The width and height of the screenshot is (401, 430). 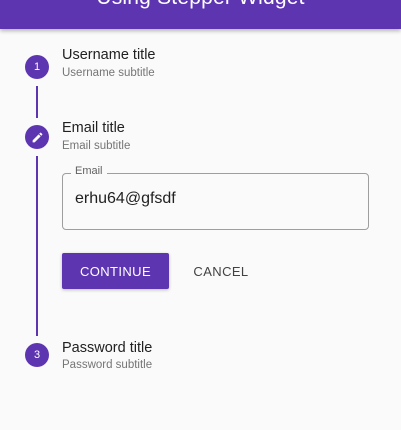 I want to click on app-bar-title: Using Stepper Widget, so click(x=200, y=5).